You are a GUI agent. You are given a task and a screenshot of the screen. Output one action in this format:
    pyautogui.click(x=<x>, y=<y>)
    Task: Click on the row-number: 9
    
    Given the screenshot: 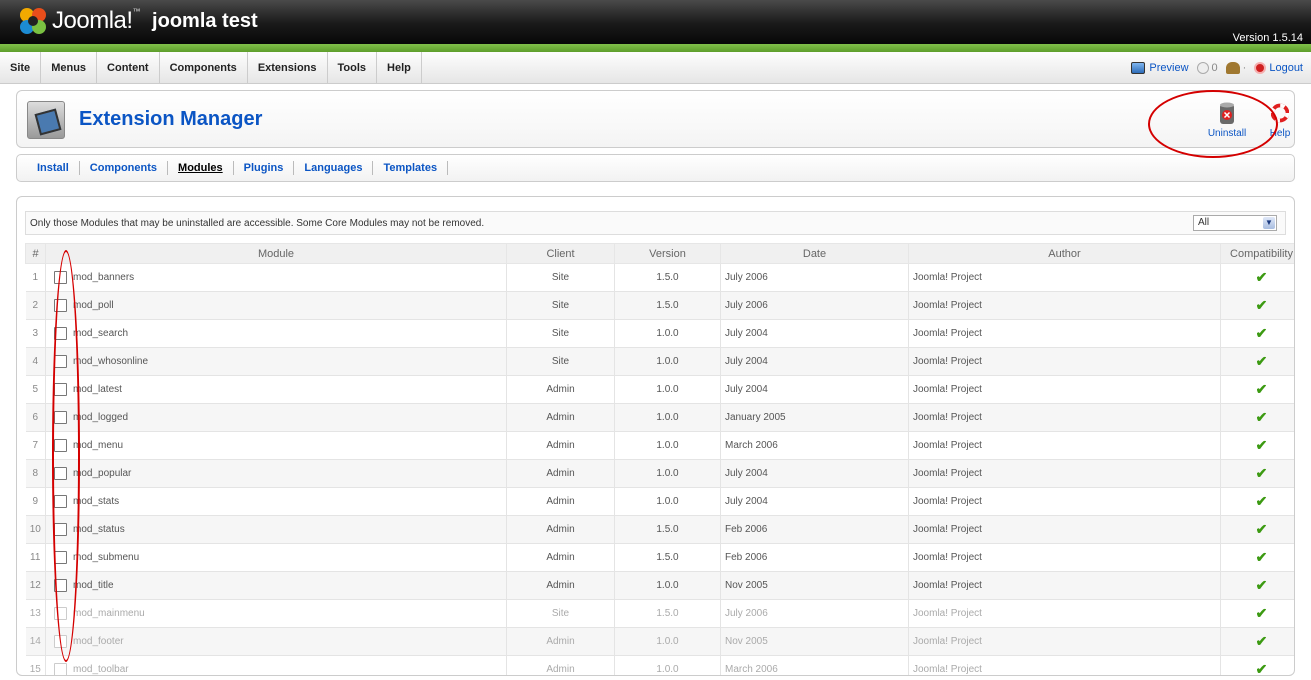 What is the action you would take?
    pyautogui.click(x=35, y=501)
    